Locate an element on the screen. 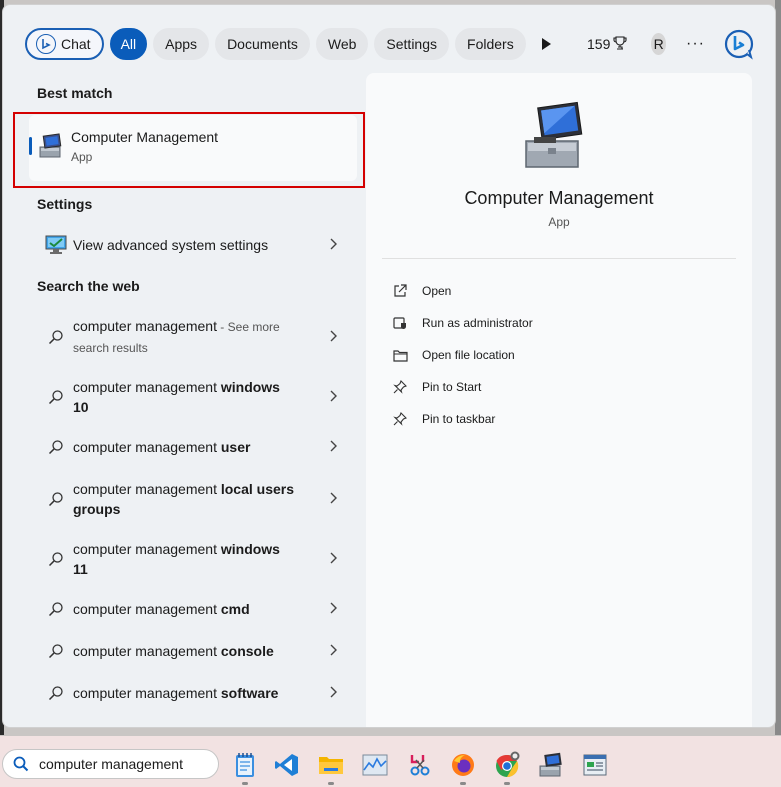  shield-icon is located at coordinates (400, 323).